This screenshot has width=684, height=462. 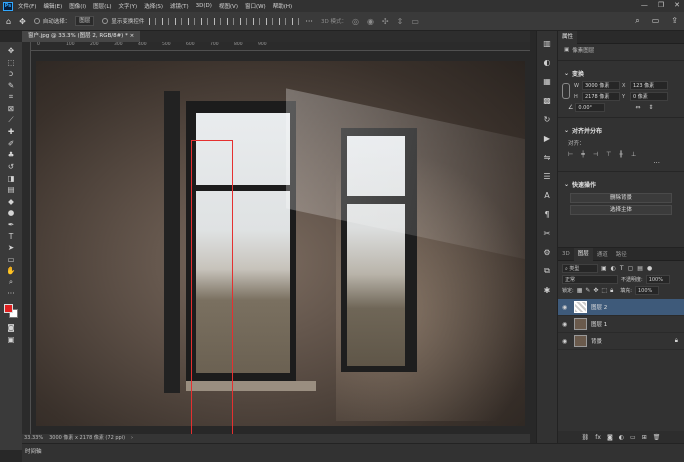 What do you see at coordinates (590, 107) in the screenshot?
I see `angle-field: 0.00°` at bounding box center [590, 107].